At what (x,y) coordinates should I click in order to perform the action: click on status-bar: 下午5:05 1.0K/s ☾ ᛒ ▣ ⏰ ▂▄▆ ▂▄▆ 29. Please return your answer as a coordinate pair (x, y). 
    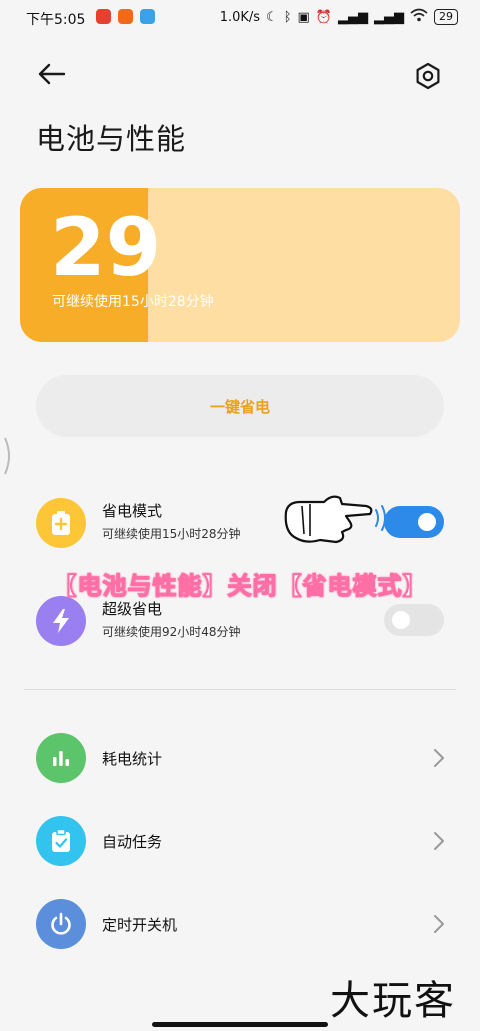
    Looking at the image, I should click on (240, 17).